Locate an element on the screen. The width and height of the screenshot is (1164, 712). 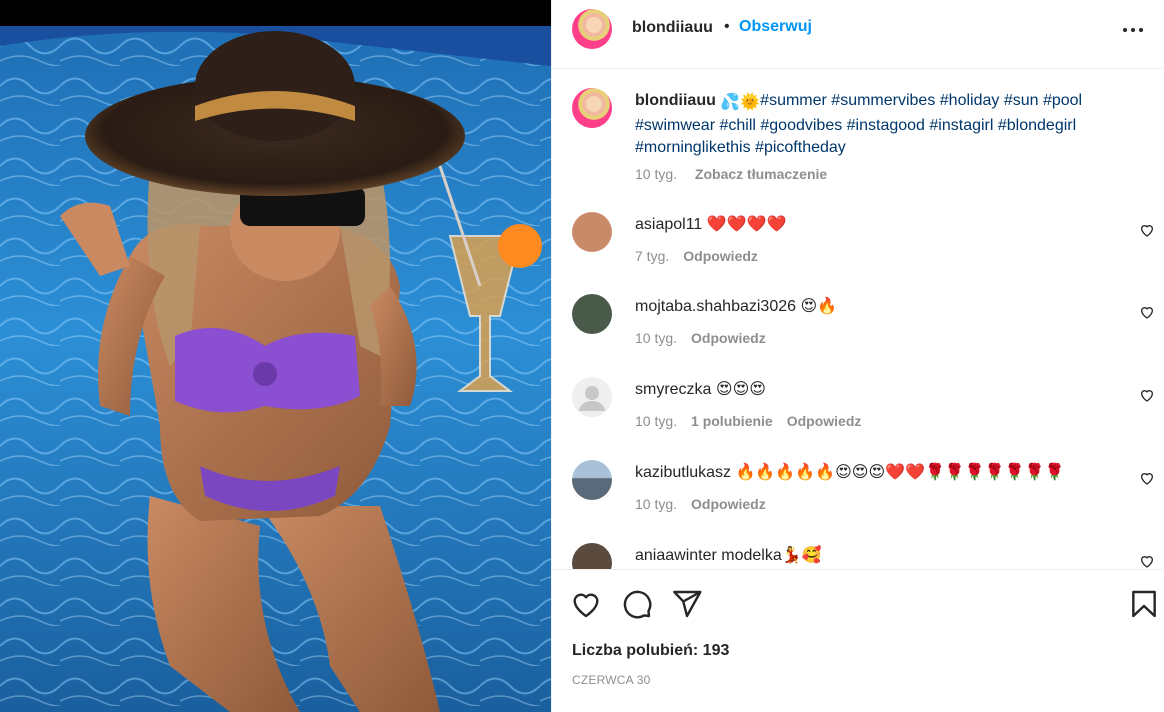
post-date: CZERWCA 30 is located at coordinates (611, 680).